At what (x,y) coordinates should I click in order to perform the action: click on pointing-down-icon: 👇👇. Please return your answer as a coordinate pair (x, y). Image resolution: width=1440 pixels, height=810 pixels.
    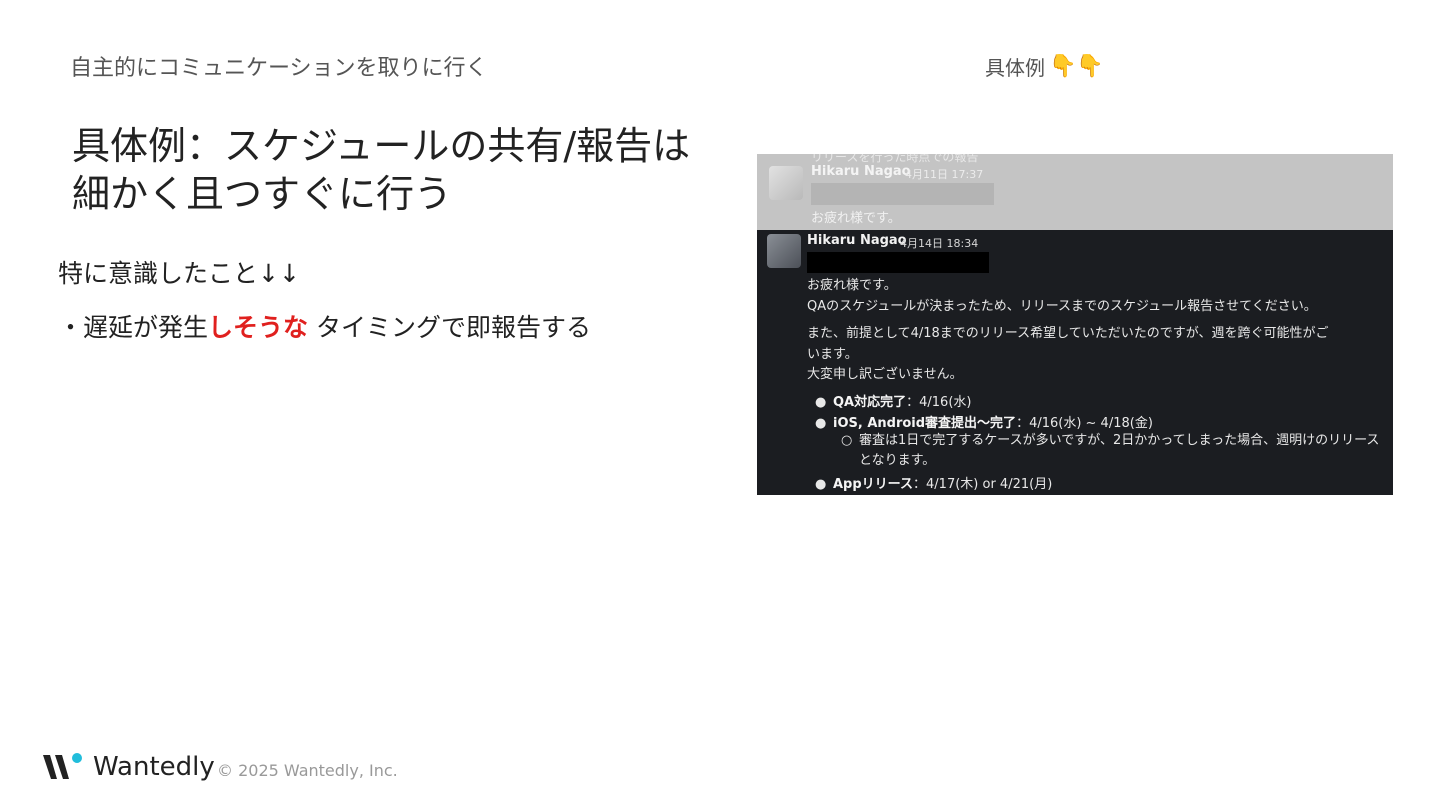
    Looking at the image, I should click on (1076, 66).